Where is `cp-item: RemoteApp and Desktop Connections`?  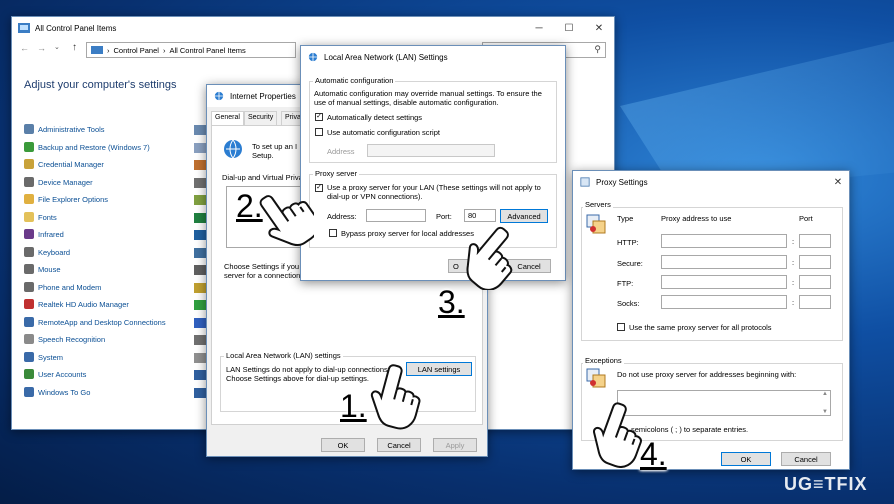
cp-item: RemoteApp and Desktop Connections is located at coordinates (95, 322).